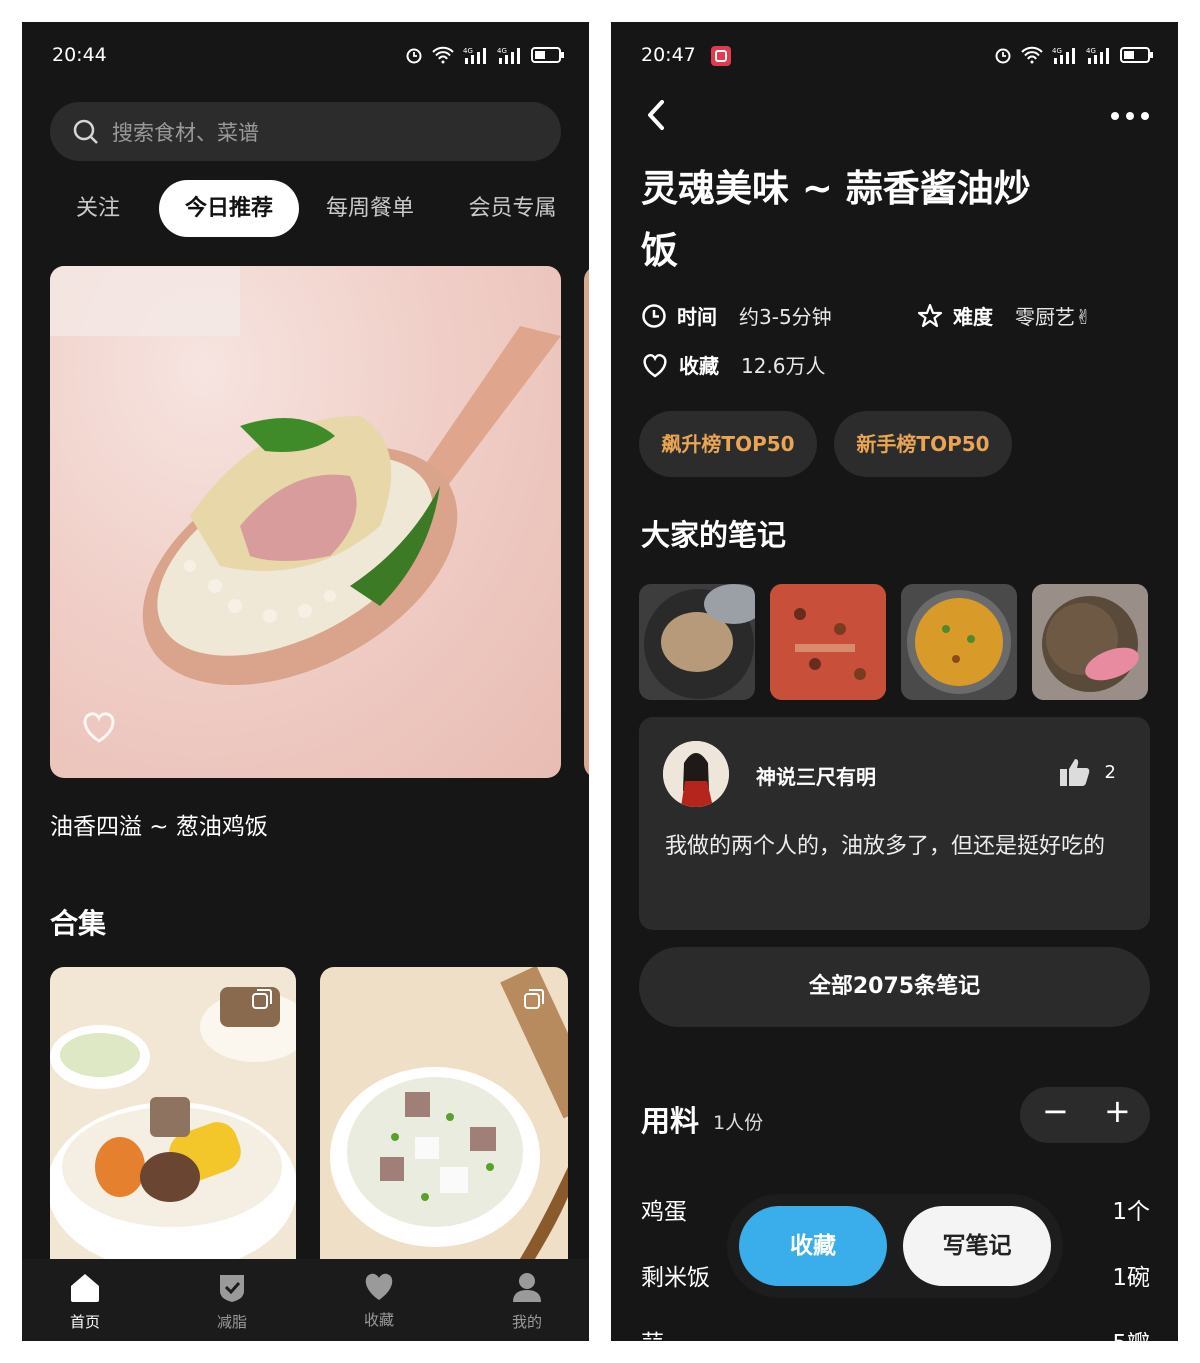  I want to click on servings-label: 1人份, so click(738, 1123).